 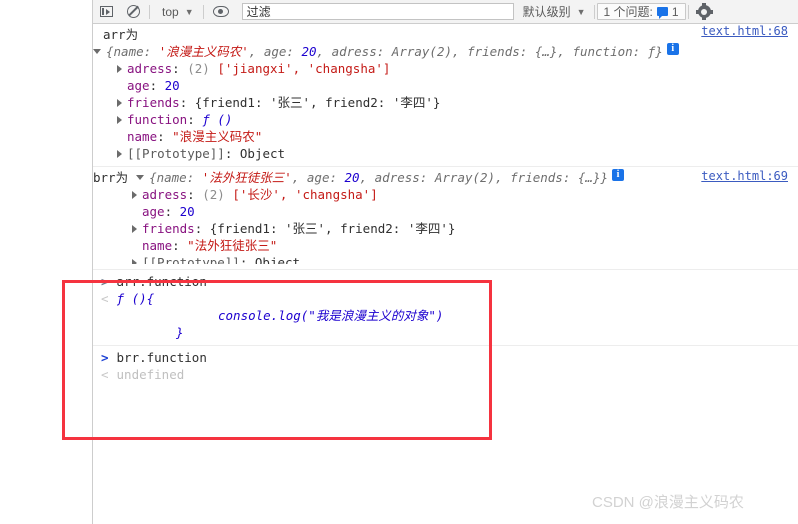 What do you see at coordinates (161, 281) in the screenshot?
I see `command-input-arr: arr.function` at bounding box center [161, 281].